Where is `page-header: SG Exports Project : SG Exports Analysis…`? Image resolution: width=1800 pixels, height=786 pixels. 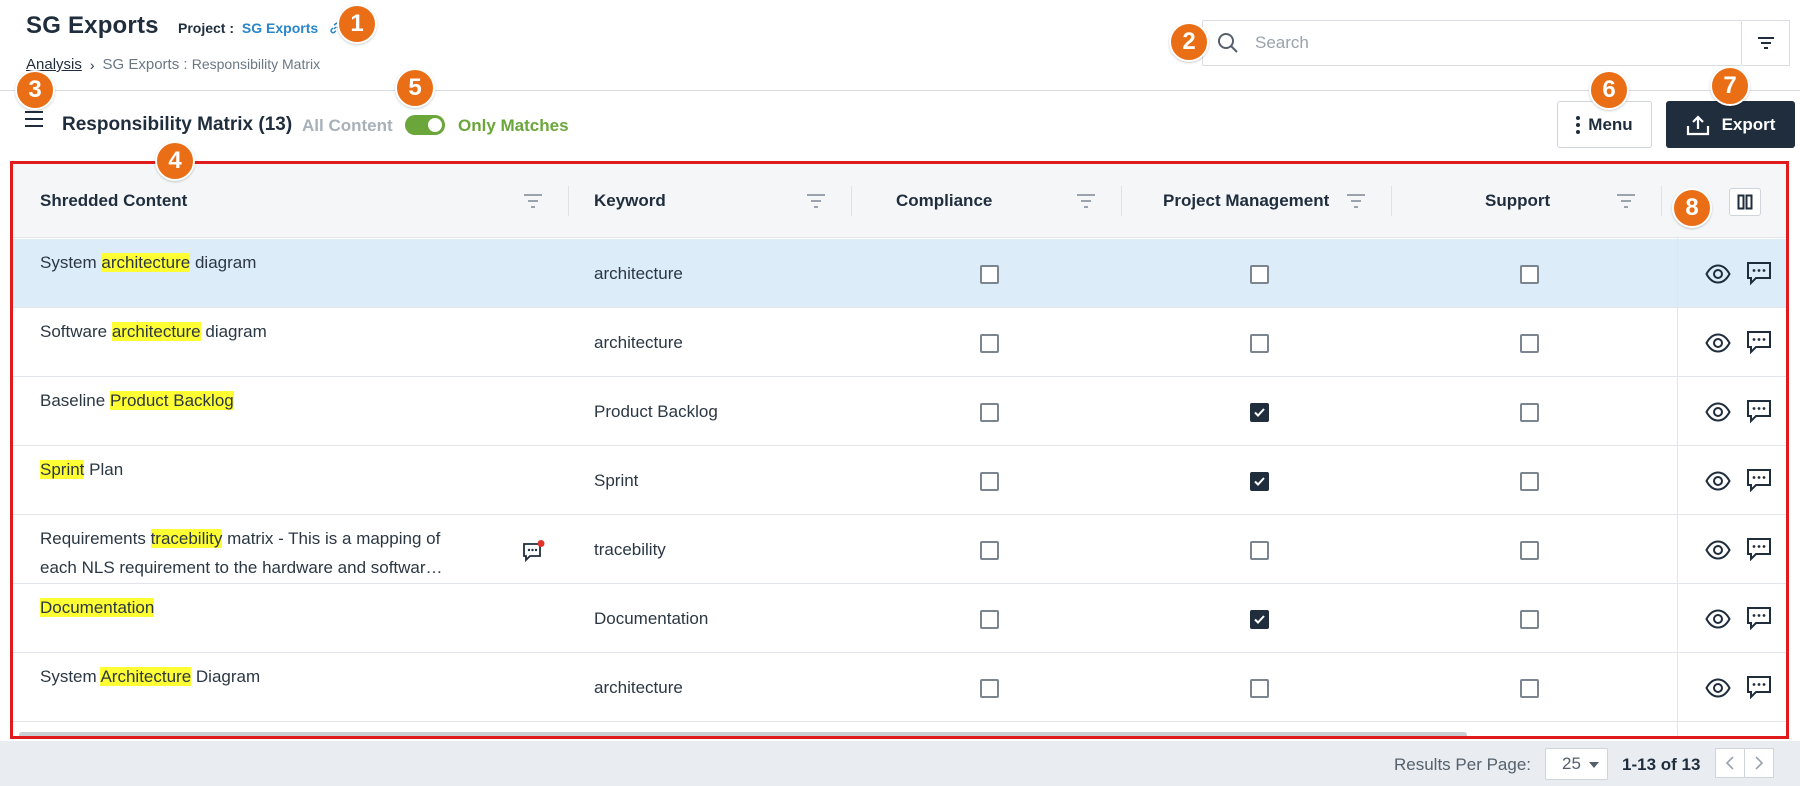 page-header: SG Exports Project : SG Exports Analysis… is located at coordinates (900, 45).